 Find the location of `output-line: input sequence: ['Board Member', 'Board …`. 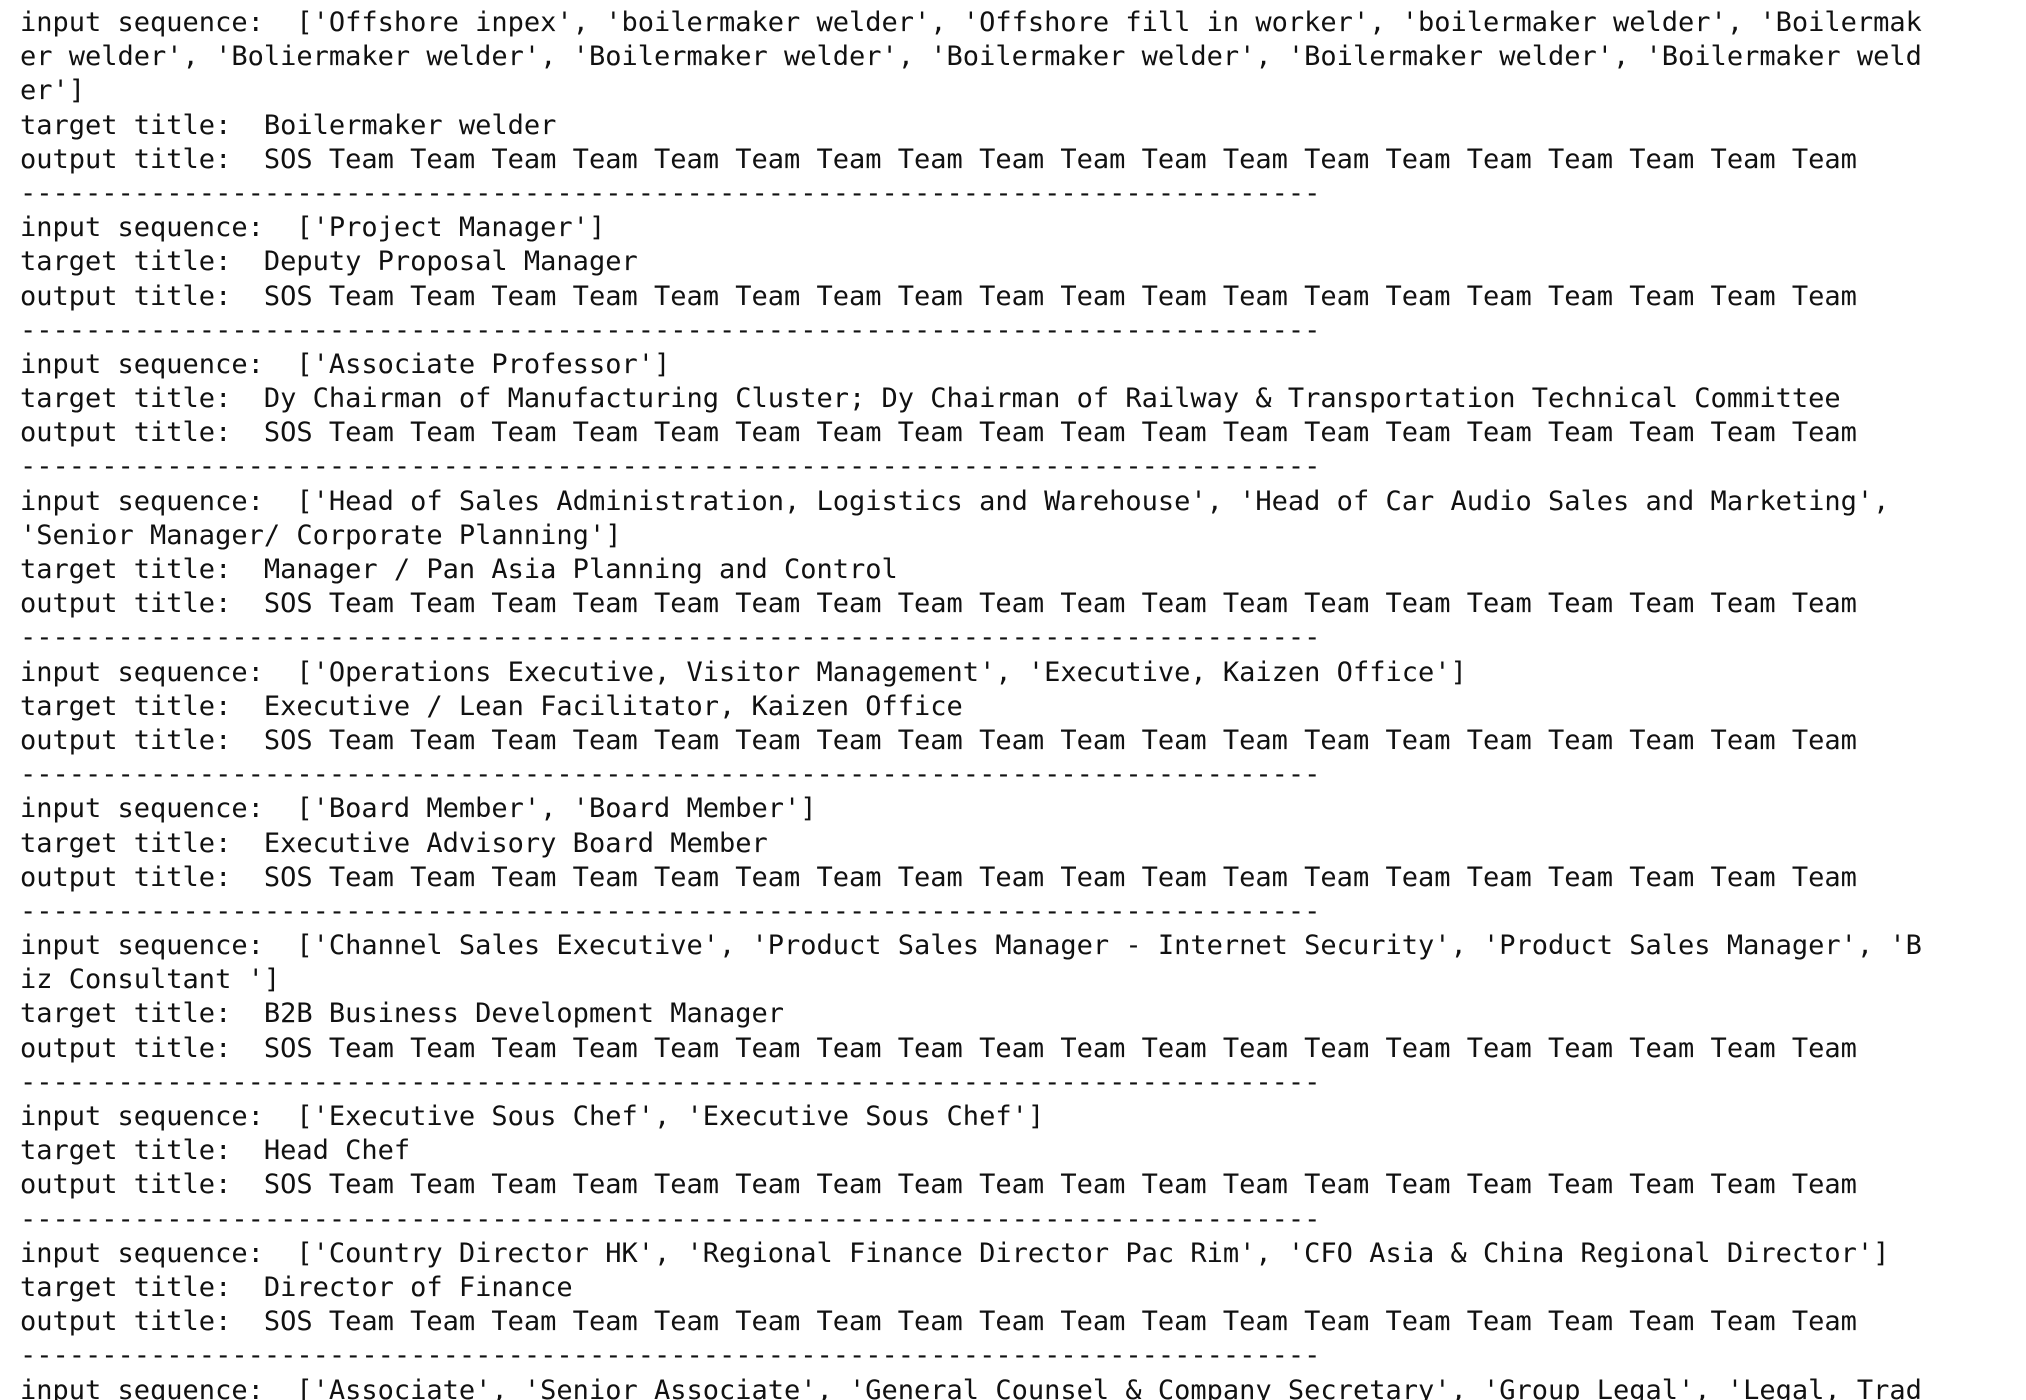

output-line: input sequence: ['Board Member', 'Board … is located at coordinates (418, 809).